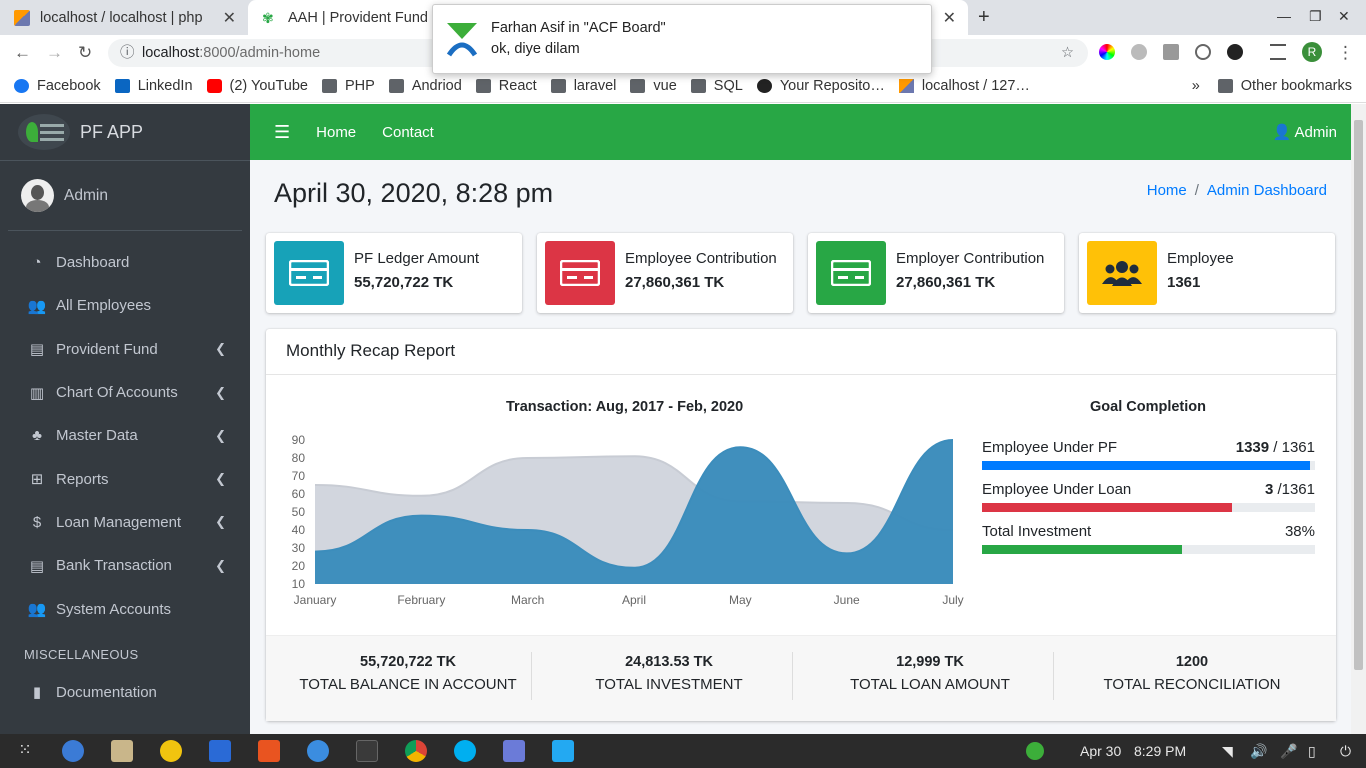 The image size is (1366, 768). I want to click on breadcrumb-home: Home, so click(1167, 190).